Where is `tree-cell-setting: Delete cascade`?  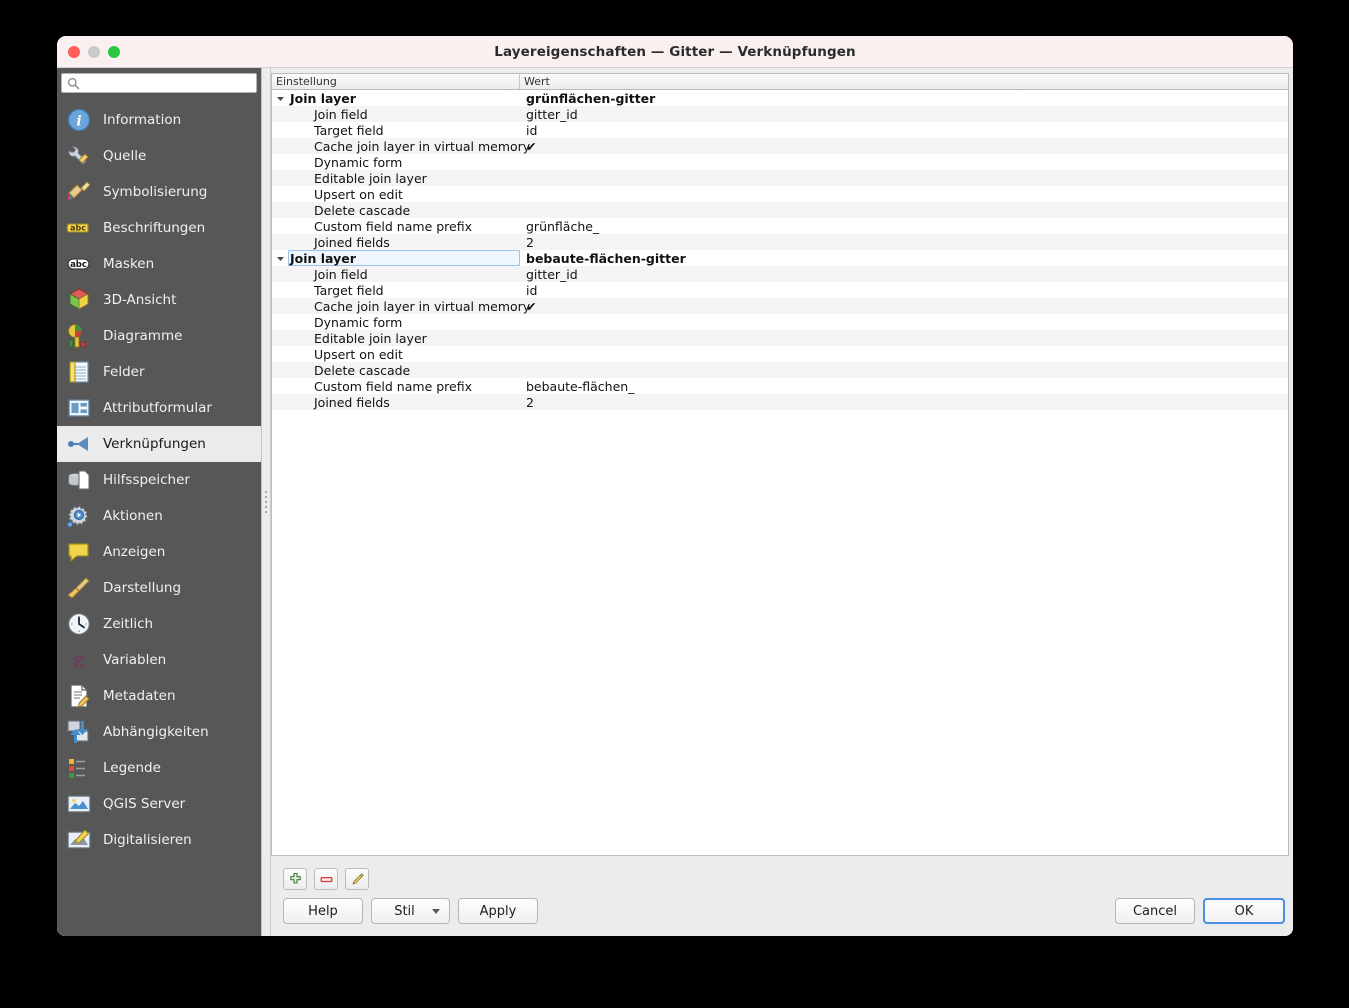
tree-cell-setting: Delete cascade is located at coordinates (396, 210).